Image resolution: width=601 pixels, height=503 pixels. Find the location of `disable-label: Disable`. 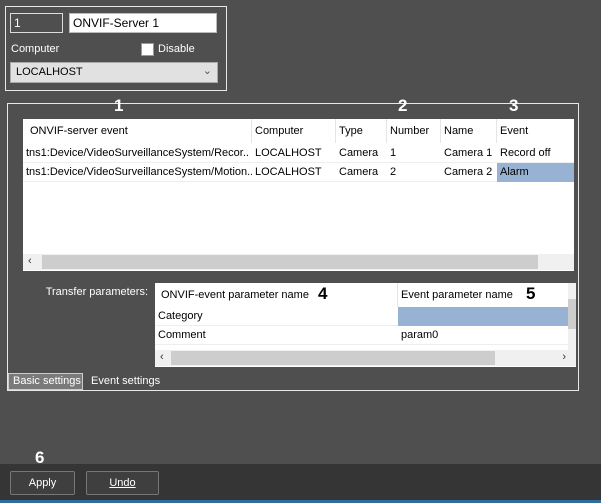

disable-label: Disable is located at coordinates (176, 49).